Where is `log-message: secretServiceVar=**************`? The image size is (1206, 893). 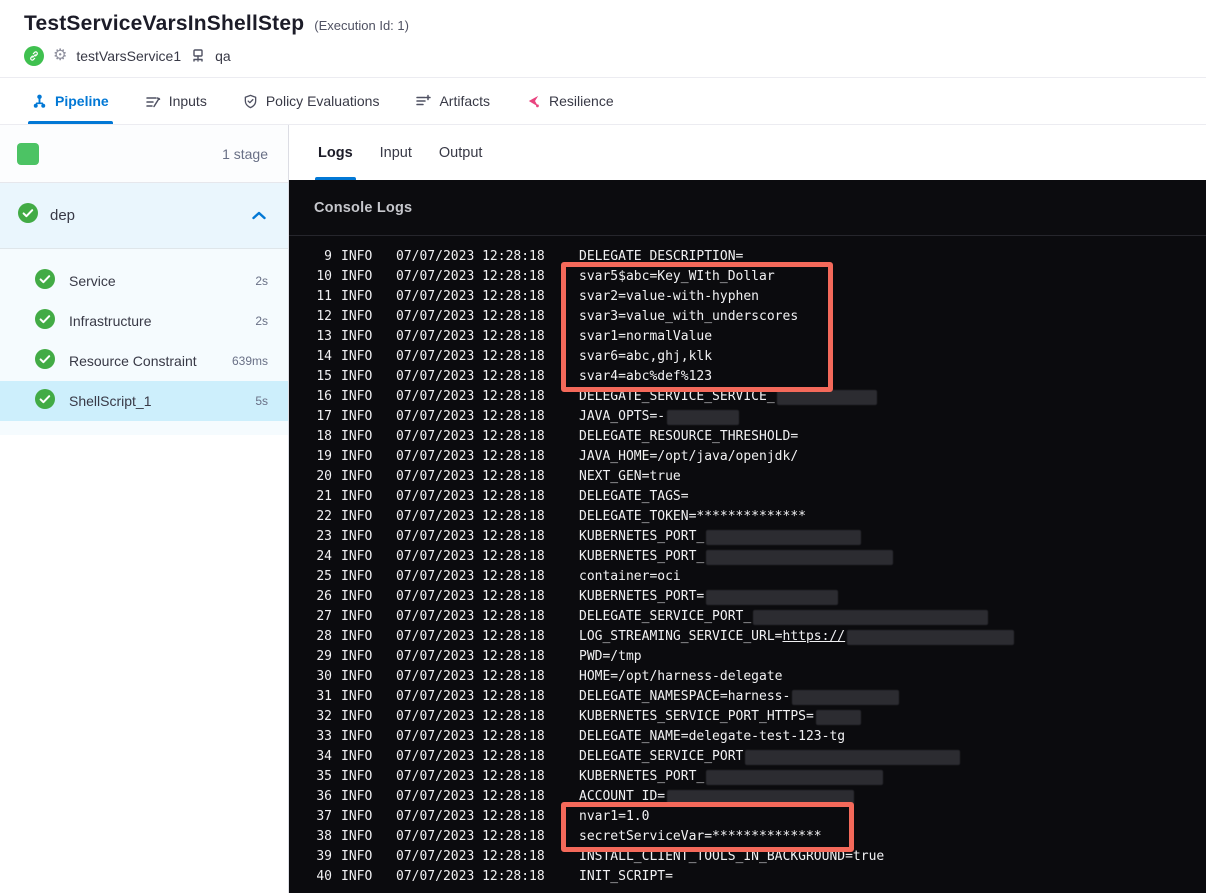
log-message: secretServiceVar=************** is located at coordinates (700, 837).